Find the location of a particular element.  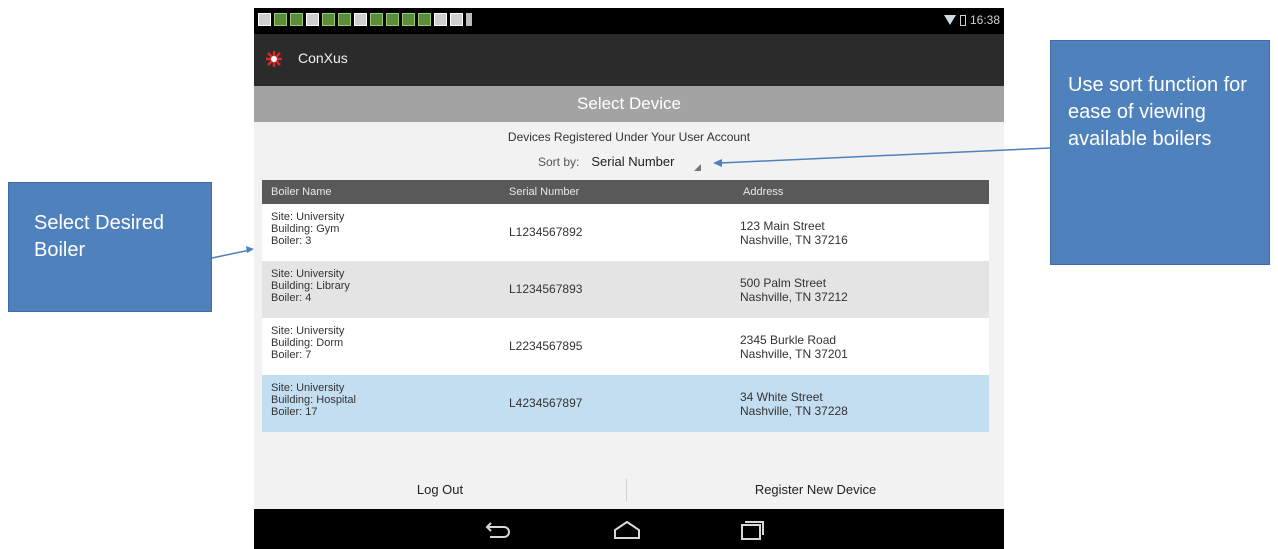

system-nav-bar is located at coordinates (629, 529).